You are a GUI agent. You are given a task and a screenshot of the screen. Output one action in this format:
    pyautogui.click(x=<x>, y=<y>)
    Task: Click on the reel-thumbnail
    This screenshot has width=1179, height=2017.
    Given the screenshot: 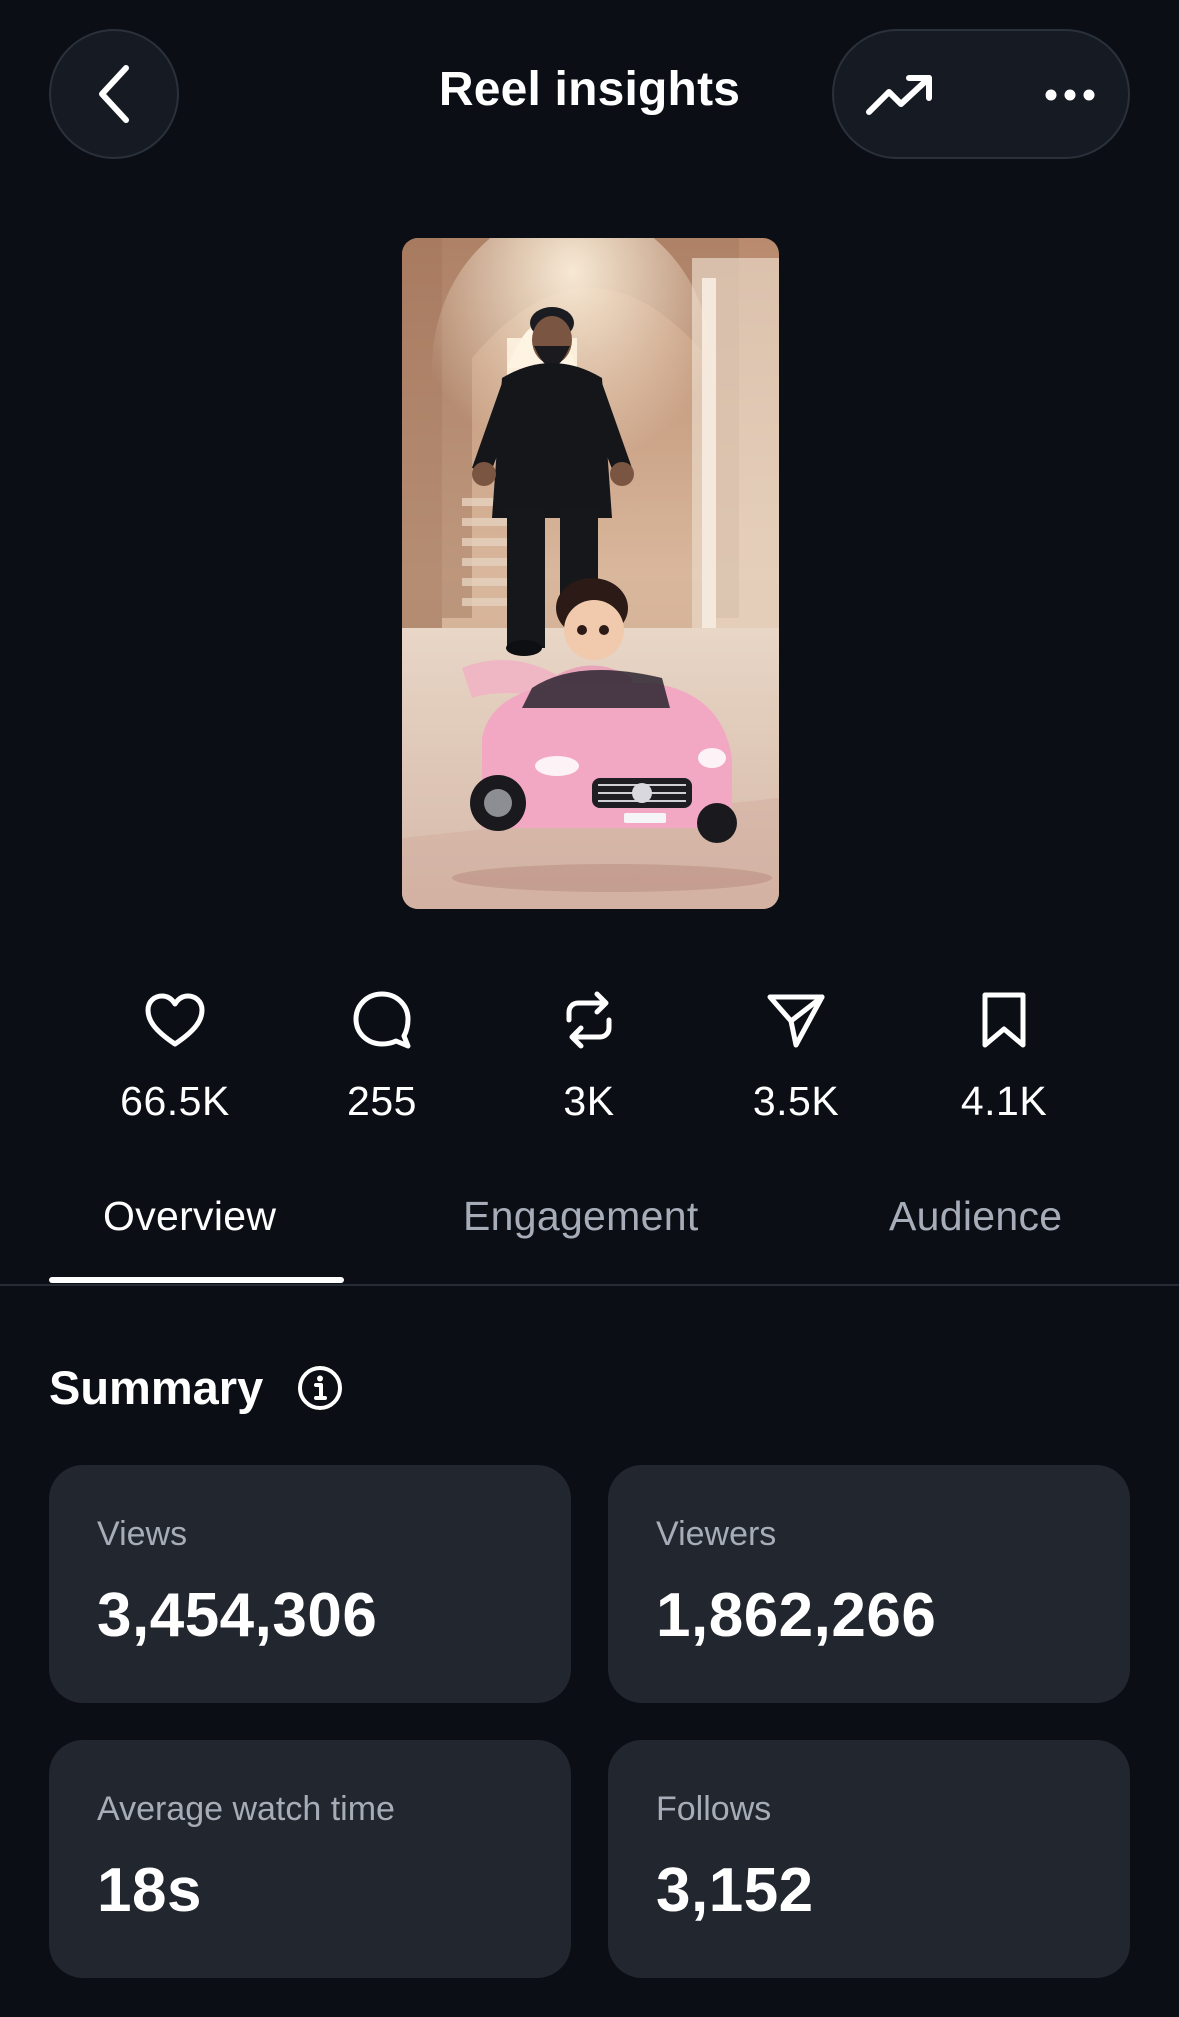 What is the action you would take?
    pyautogui.click(x=590, y=573)
    